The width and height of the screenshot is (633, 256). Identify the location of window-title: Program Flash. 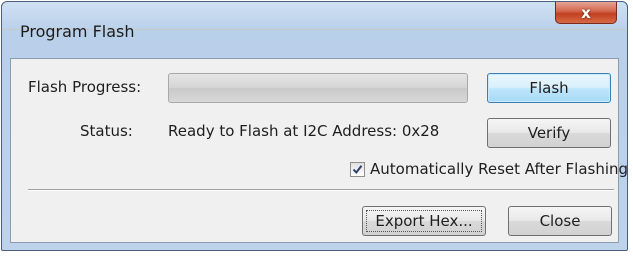
(77, 31).